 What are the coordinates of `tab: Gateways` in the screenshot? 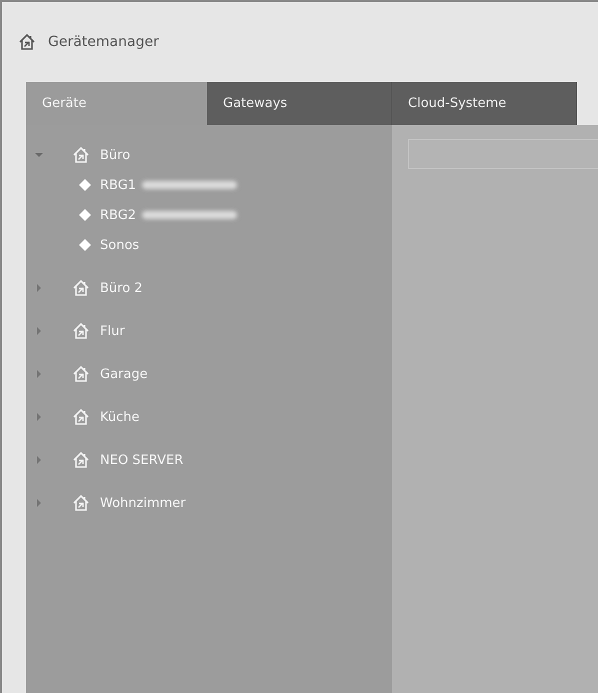 It's located at (299, 103).